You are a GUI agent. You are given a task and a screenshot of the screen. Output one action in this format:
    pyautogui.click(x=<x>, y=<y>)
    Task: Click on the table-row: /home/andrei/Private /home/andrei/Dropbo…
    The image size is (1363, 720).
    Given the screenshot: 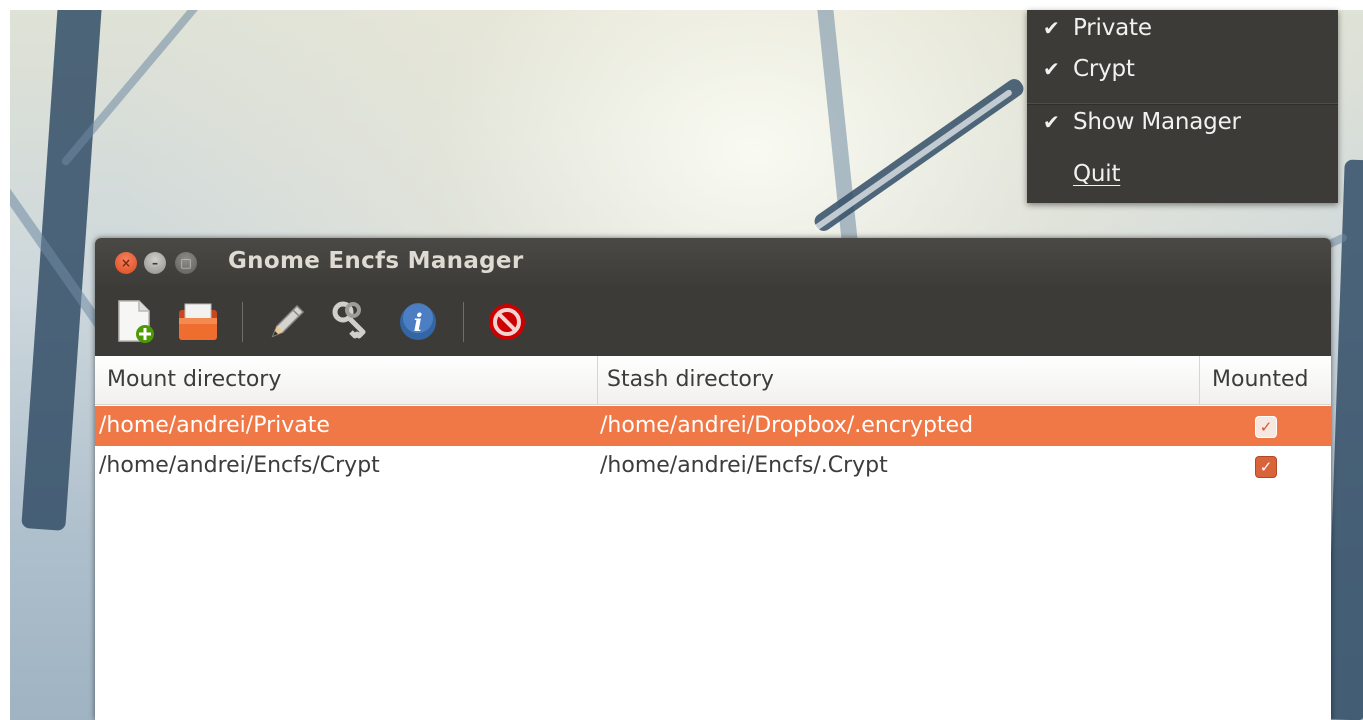 What is the action you would take?
    pyautogui.click(x=713, y=426)
    